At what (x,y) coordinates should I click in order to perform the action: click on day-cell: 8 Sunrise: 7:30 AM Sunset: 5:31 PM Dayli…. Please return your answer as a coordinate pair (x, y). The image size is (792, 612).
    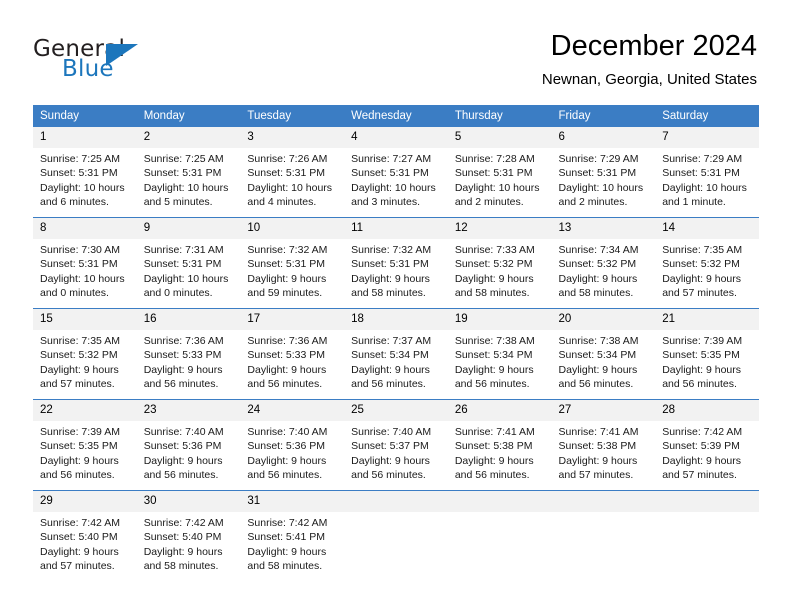
    Looking at the image, I should click on (85, 263).